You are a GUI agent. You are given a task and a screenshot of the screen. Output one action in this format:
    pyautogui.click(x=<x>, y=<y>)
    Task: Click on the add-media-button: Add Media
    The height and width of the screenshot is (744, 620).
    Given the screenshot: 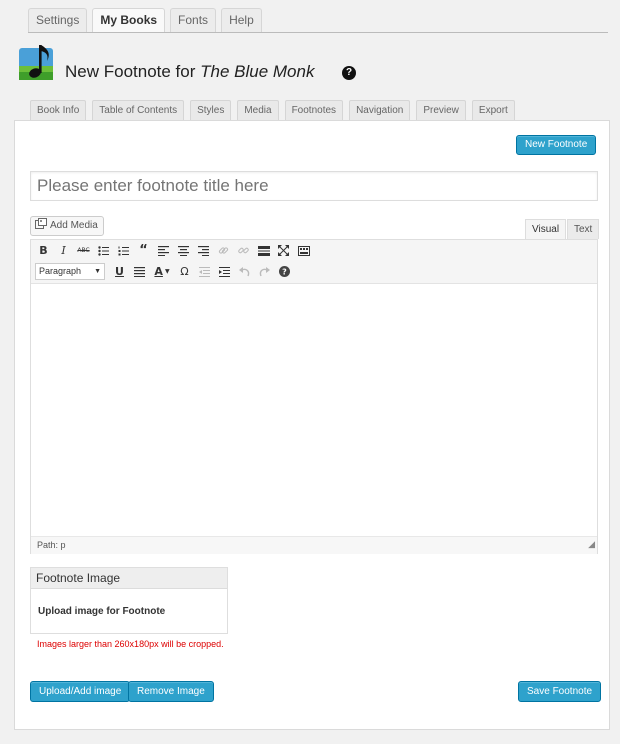 What is the action you would take?
    pyautogui.click(x=67, y=226)
    